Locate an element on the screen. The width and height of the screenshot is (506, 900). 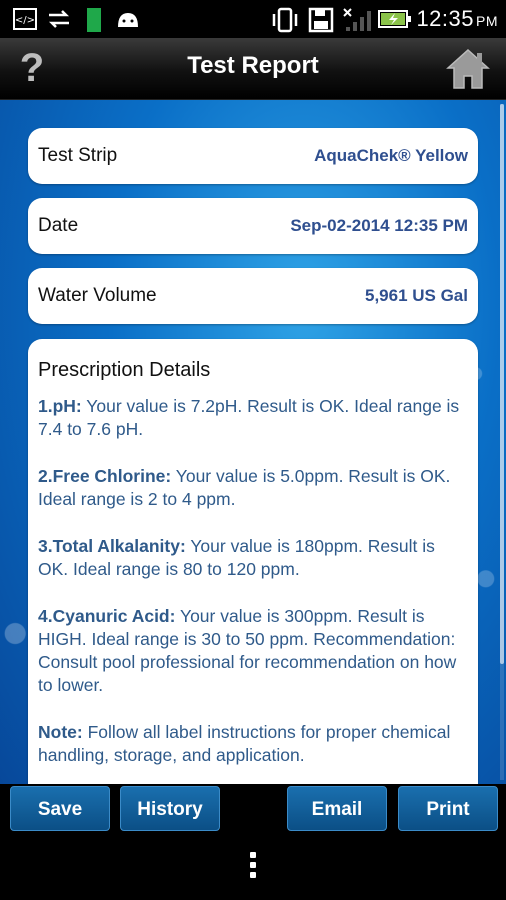
scrollbar-thumb is located at coordinates (502, 384).